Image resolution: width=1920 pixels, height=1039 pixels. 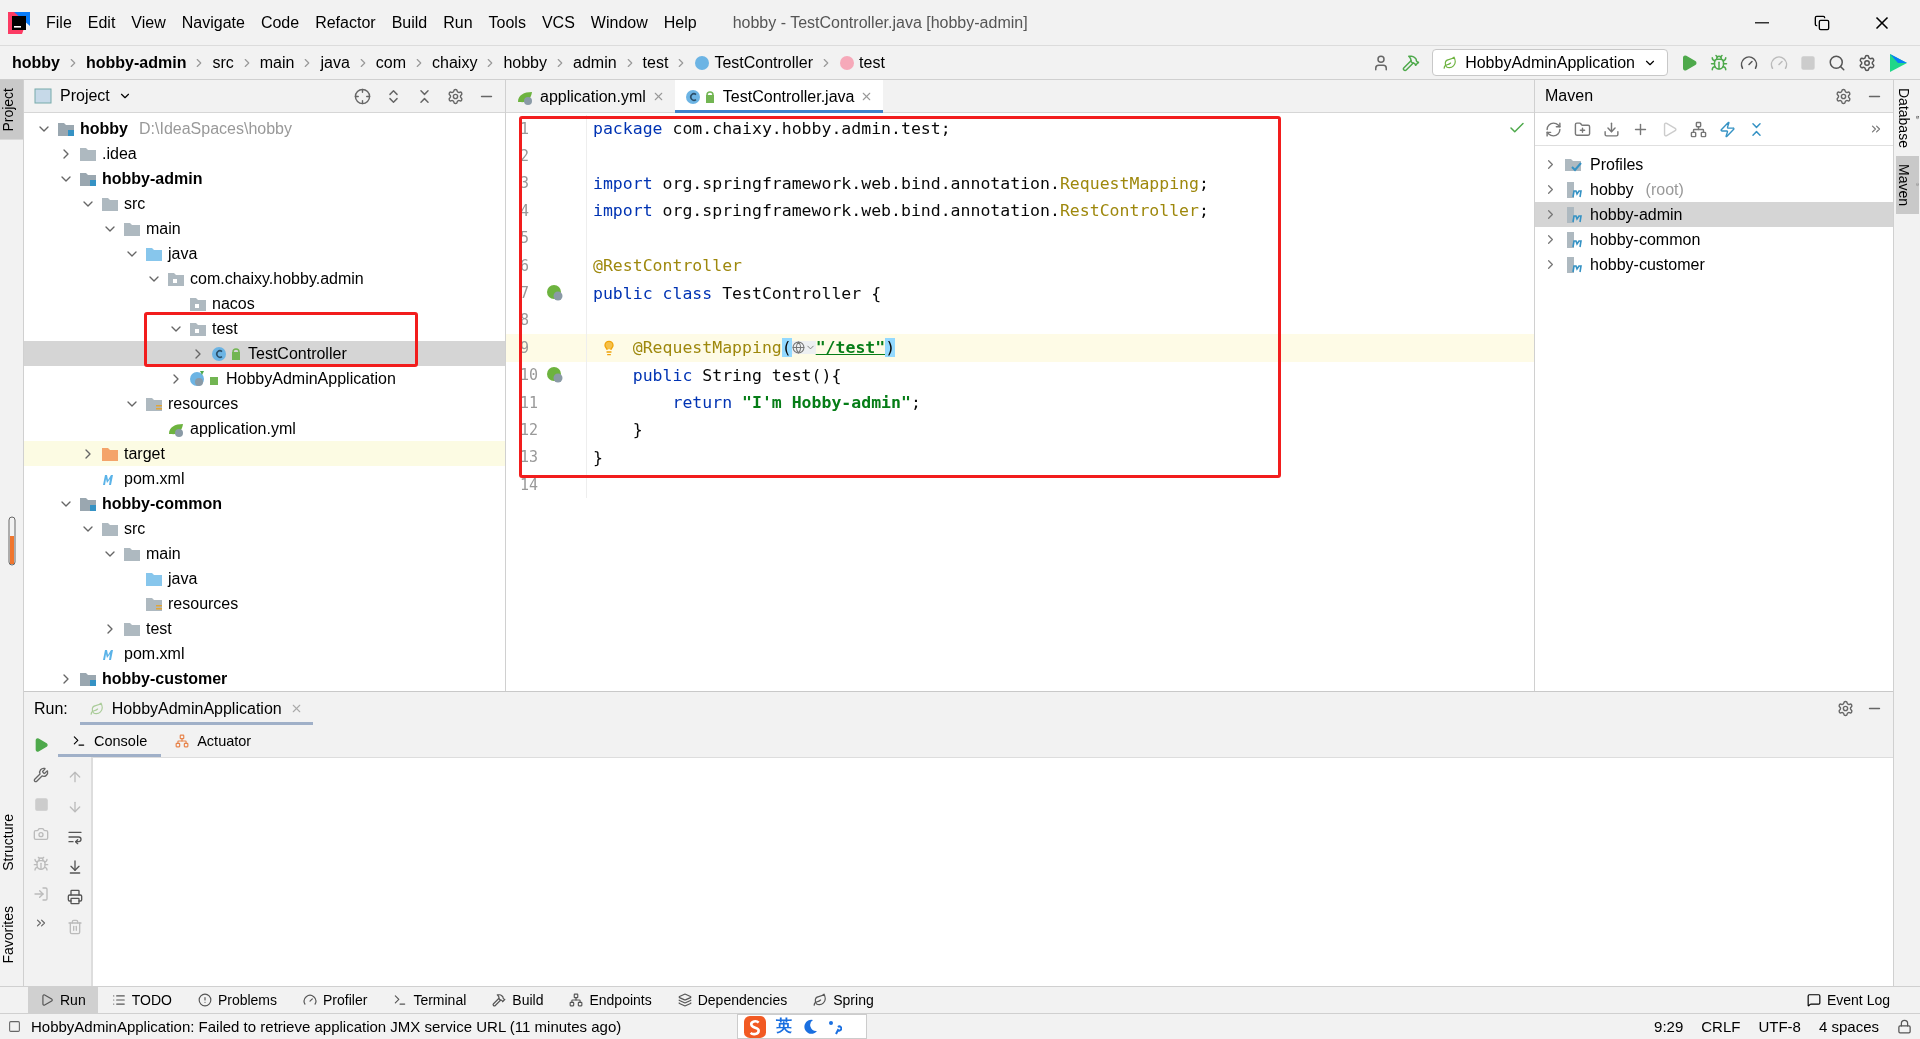 I want to click on editor-tab: application.yml, so click(x=590, y=96).